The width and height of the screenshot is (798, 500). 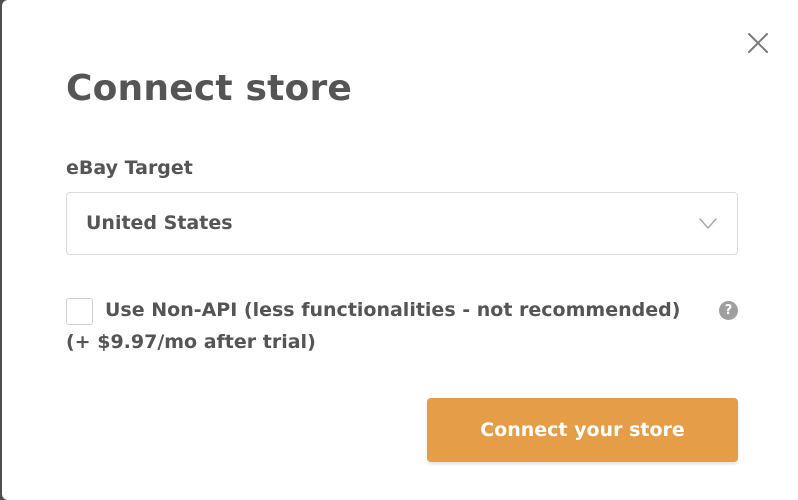 I want to click on ebay-target-select: United States, so click(x=402, y=223).